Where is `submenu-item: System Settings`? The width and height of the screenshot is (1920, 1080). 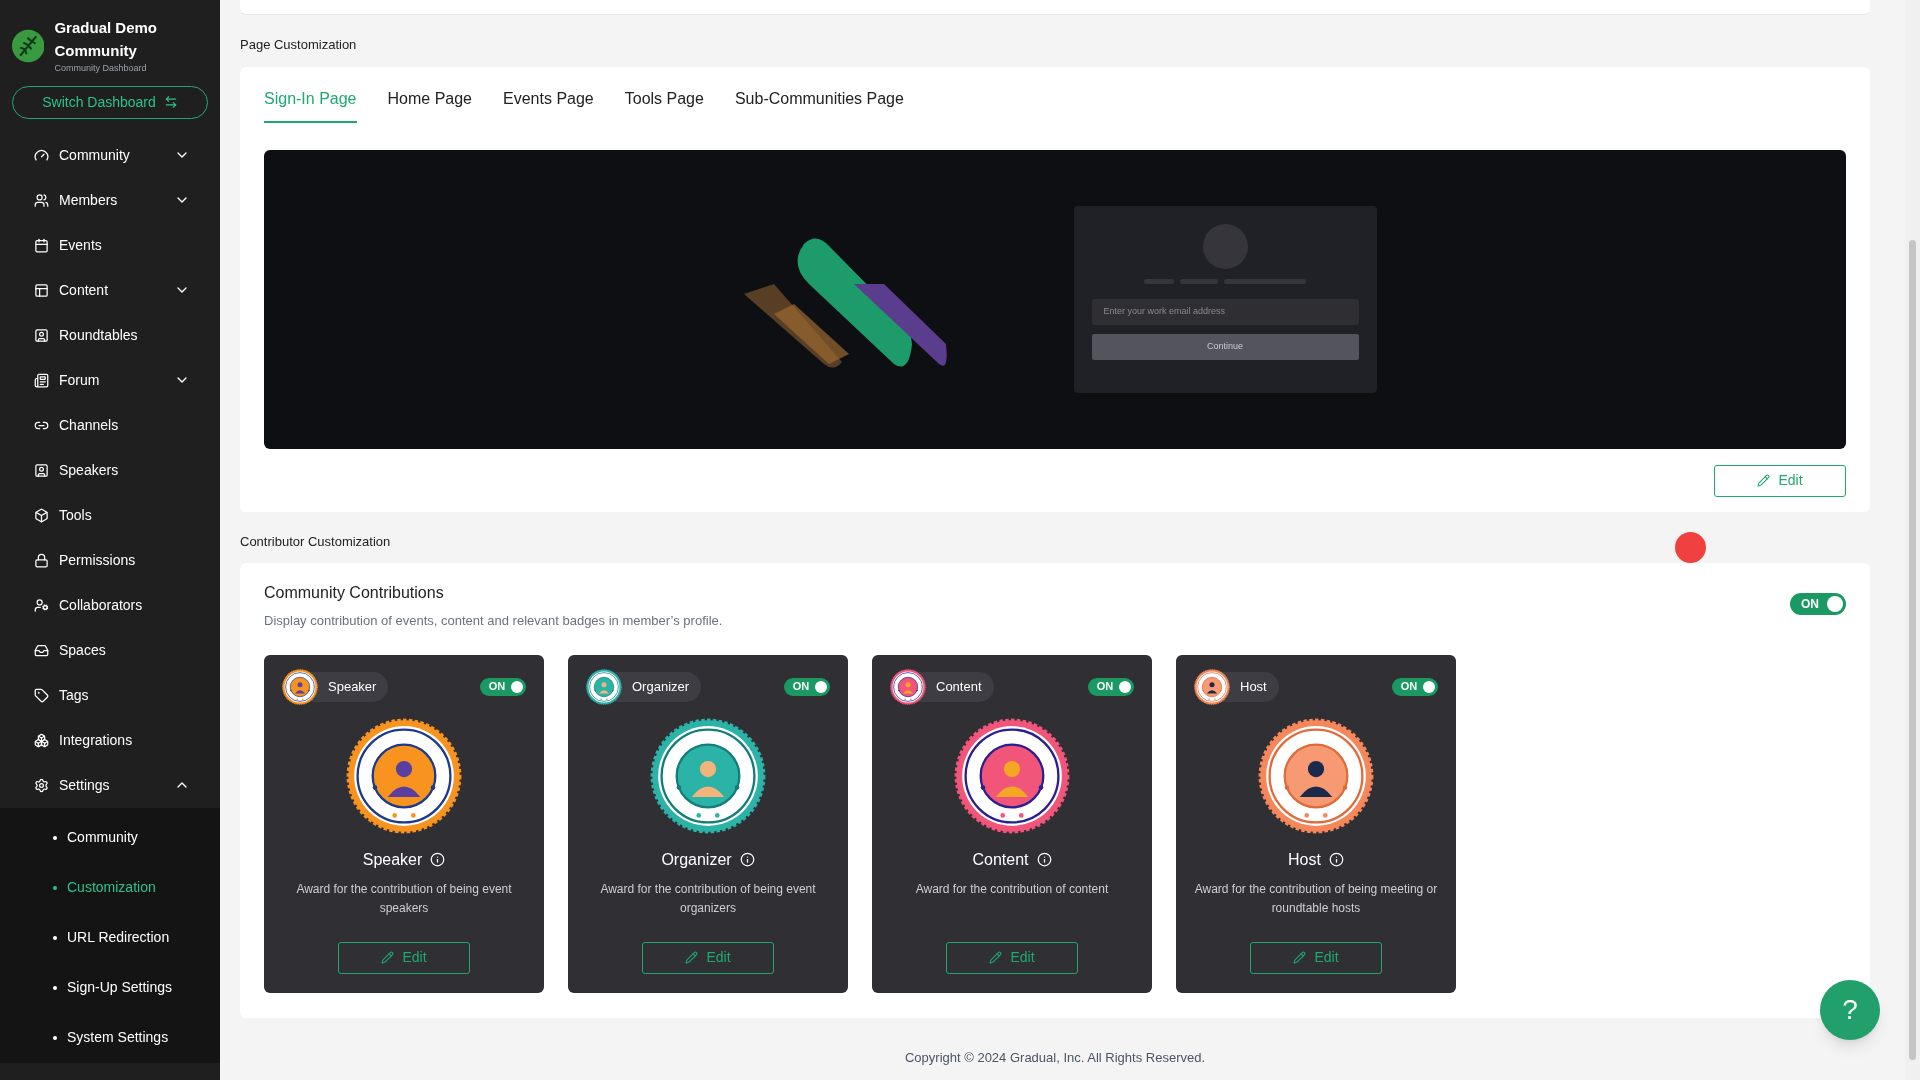
submenu-item: System Settings is located at coordinates (110, 1037).